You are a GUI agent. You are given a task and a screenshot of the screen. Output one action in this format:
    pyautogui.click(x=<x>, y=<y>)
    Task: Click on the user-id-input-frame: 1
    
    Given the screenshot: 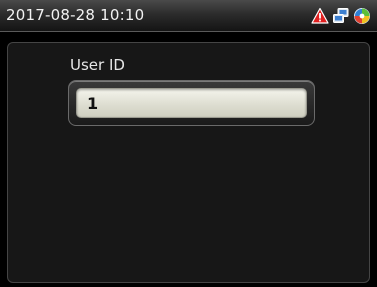 What is the action you would take?
    pyautogui.click(x=191, y=103)
    